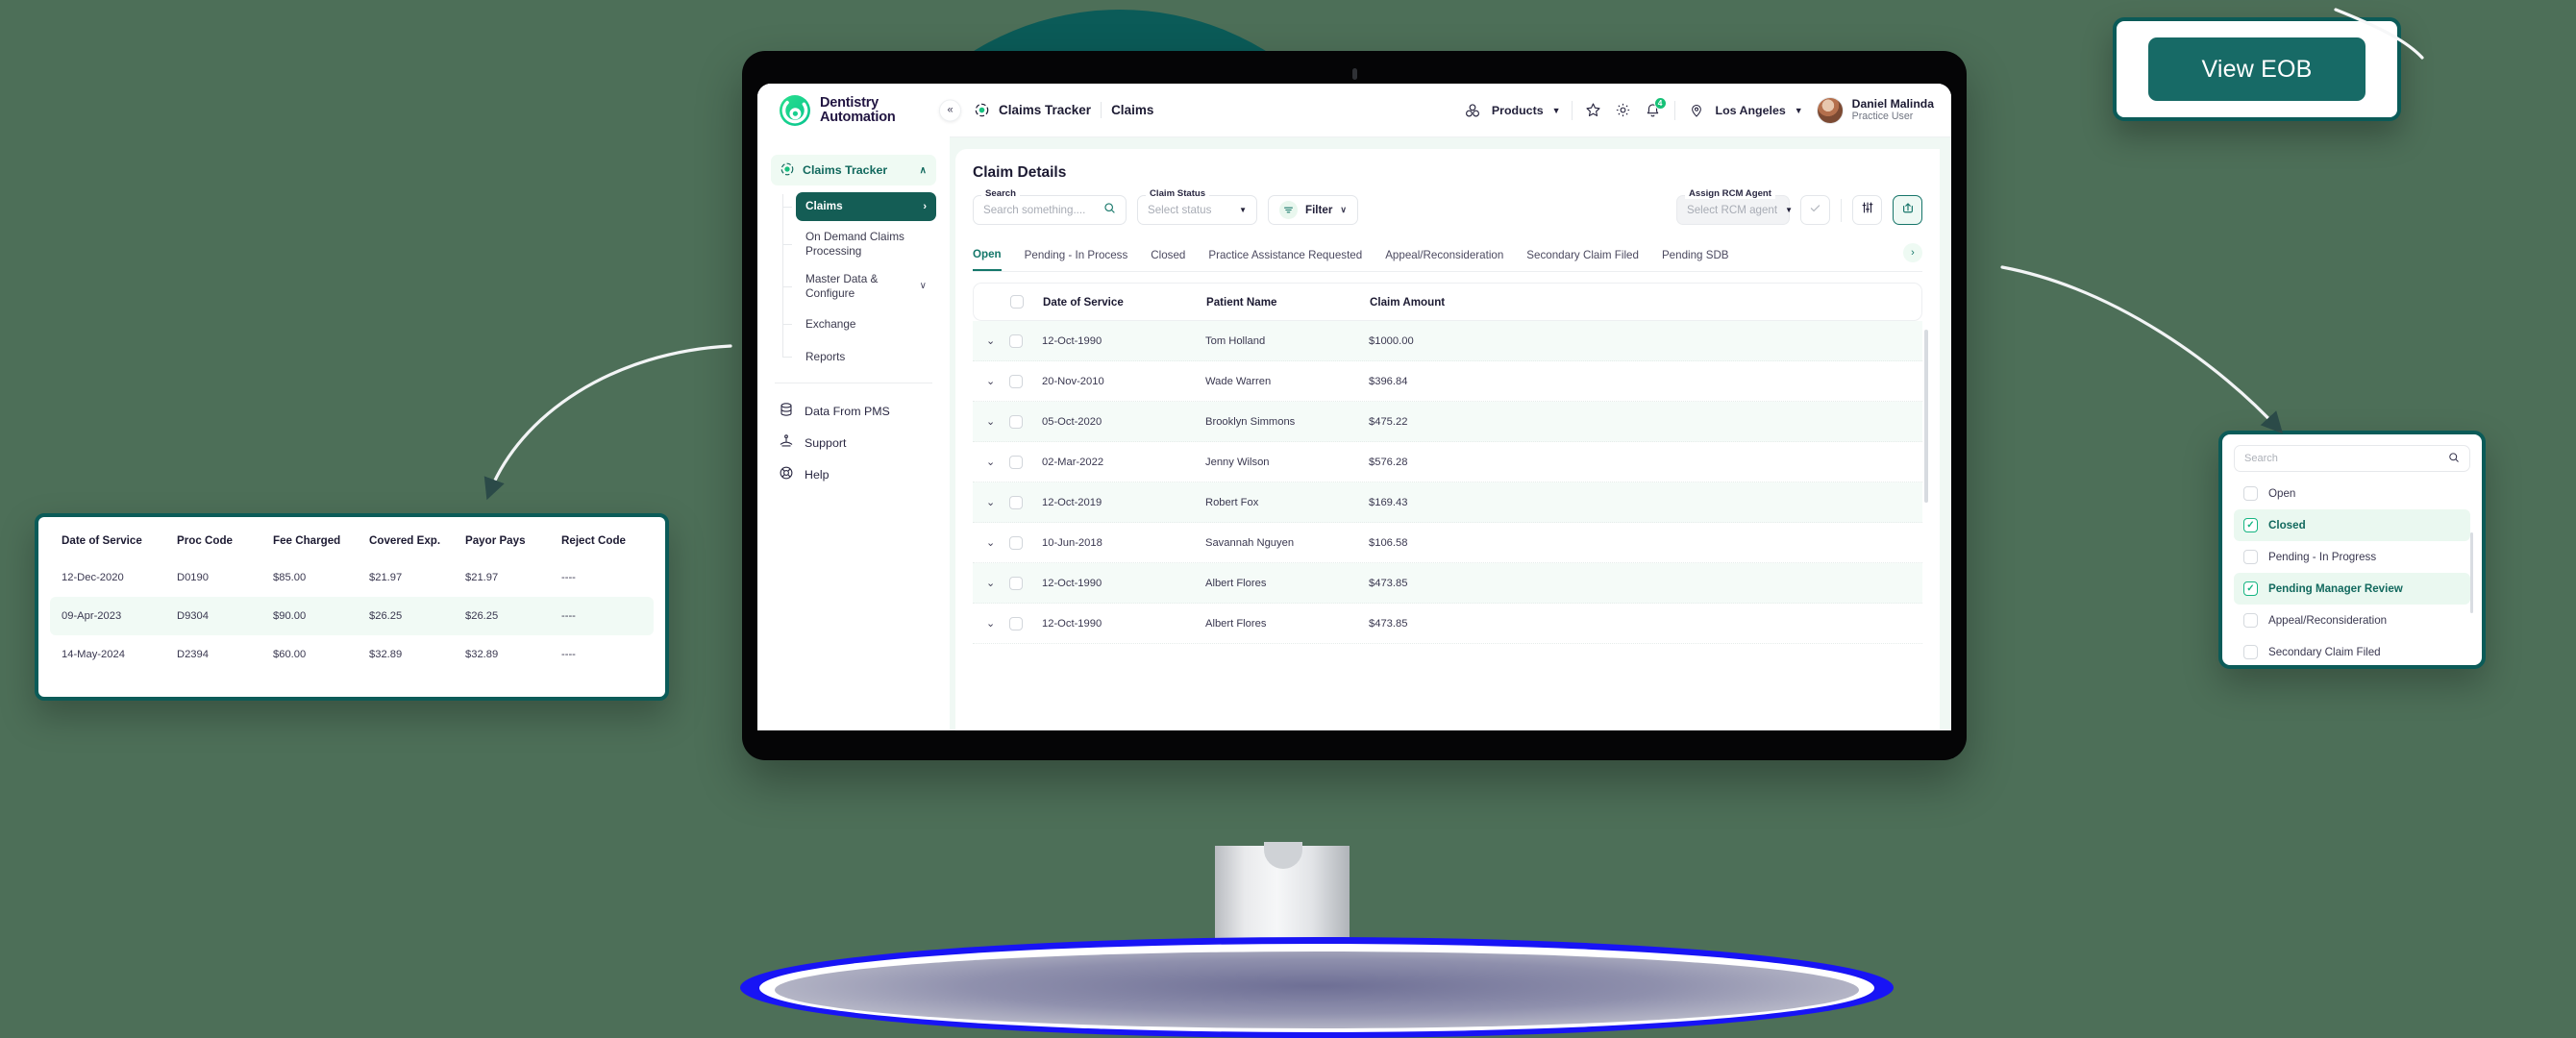 Image resolution: width=2576 pixels, height=1038 pixels. I want to click on tab-pending-sdb: Pending SDB, so click(1696, 256).